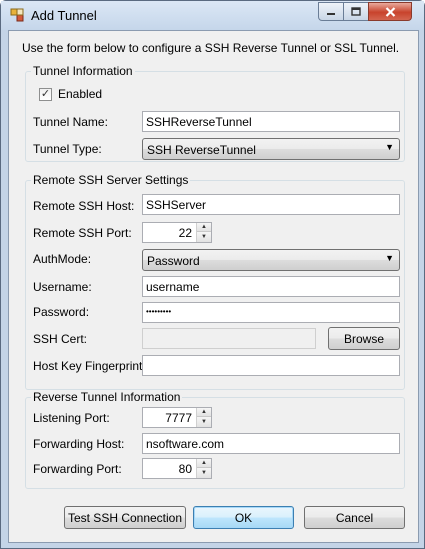 The height and width of the screenshot is (549, 425). I want to click on minimize-button, so click(331, 11).